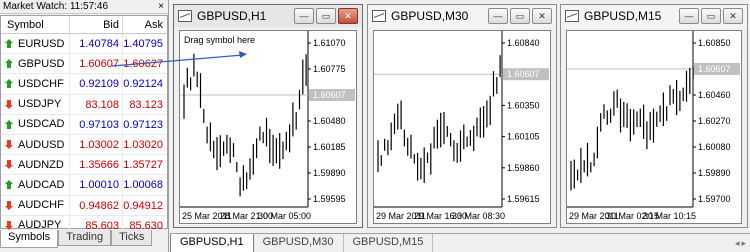 Image resolution: width=750 pixels, height=252 pixels. I want to click on table-row: AUDCHF 0.94862 0.94912, so click(84, 205).